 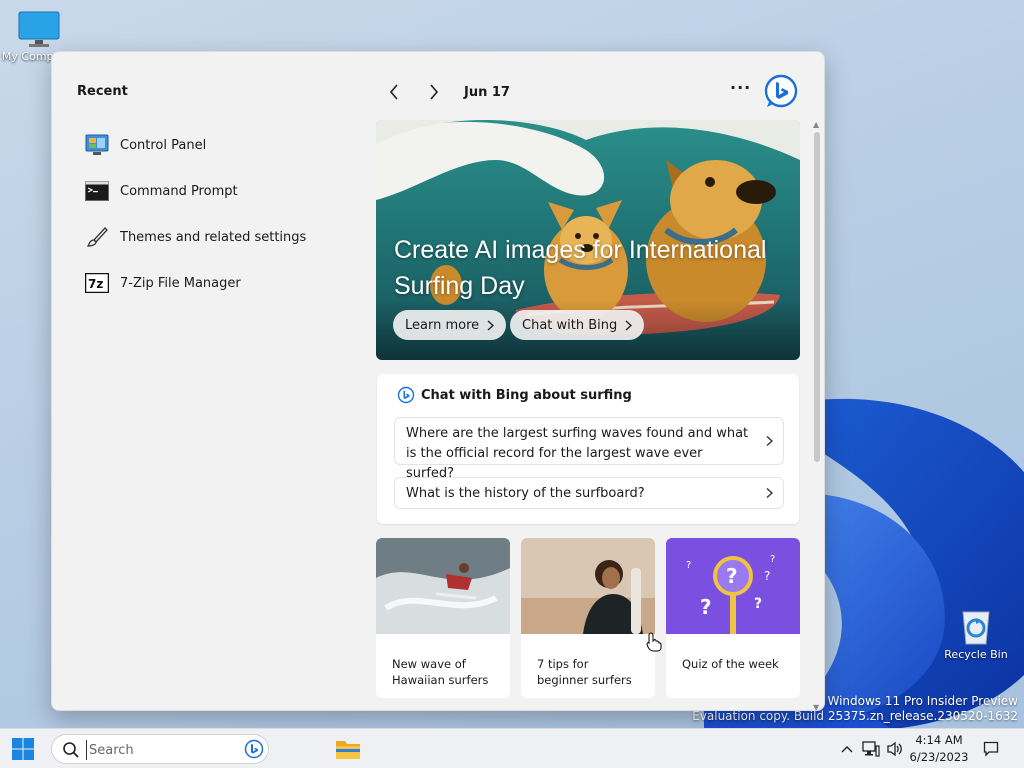 I want to click on scroll-down-icon: ▼, so click(x=816, y=706).